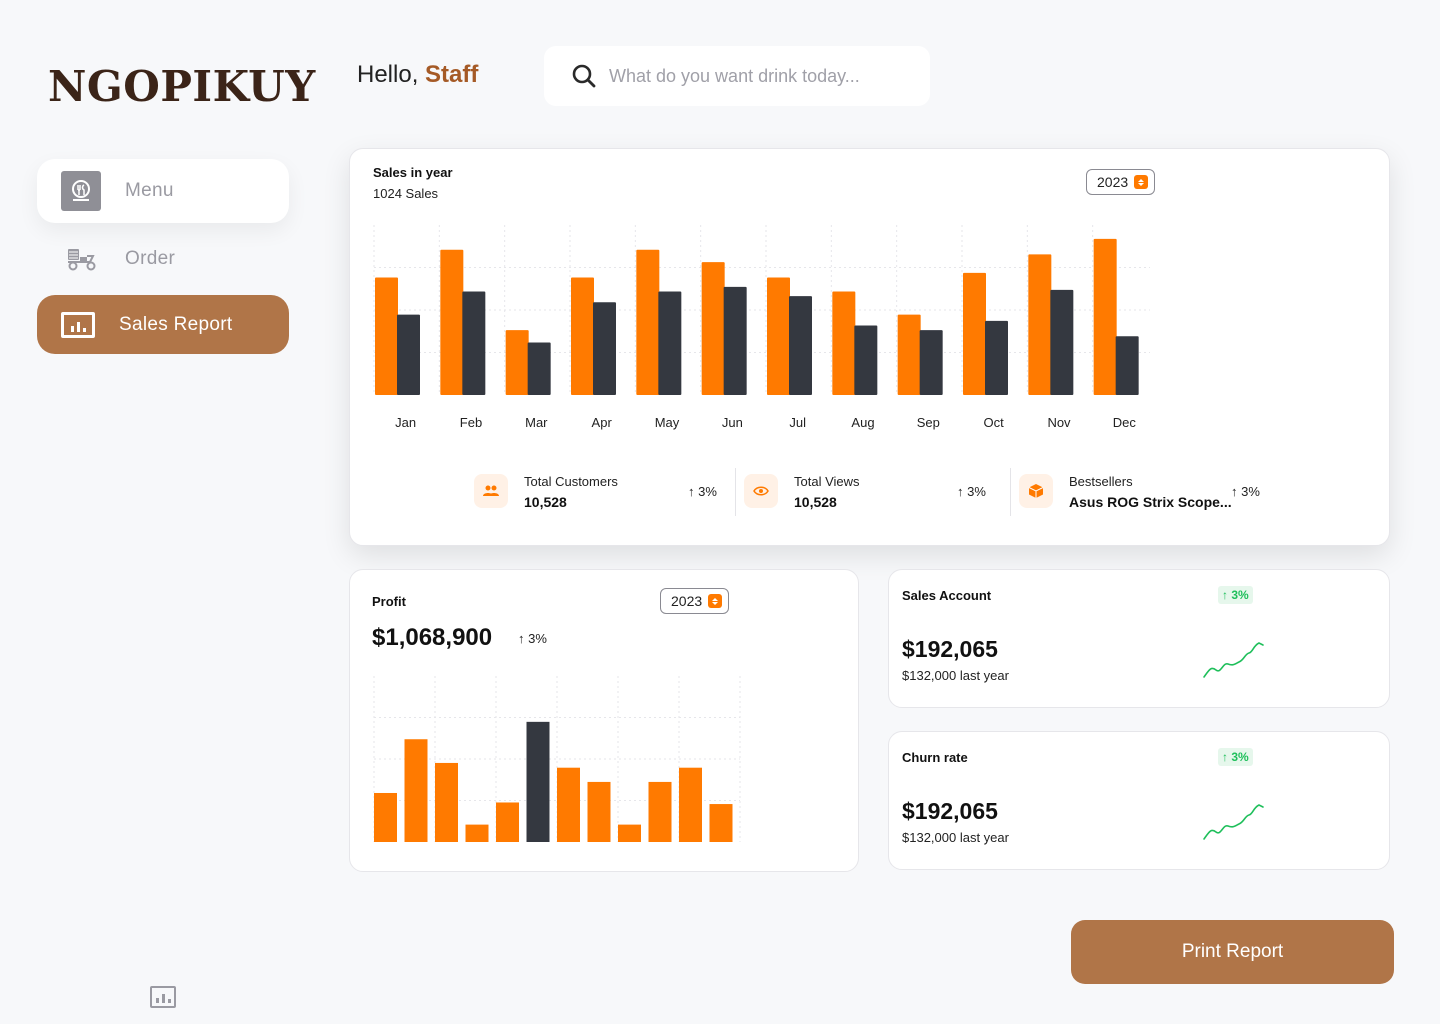 This screenshot has height=1024, width=1440. What do you see at coordinates (557, 759) in the screenshot?
I see `profit-bar-chart` at bounding box center [557, 759].